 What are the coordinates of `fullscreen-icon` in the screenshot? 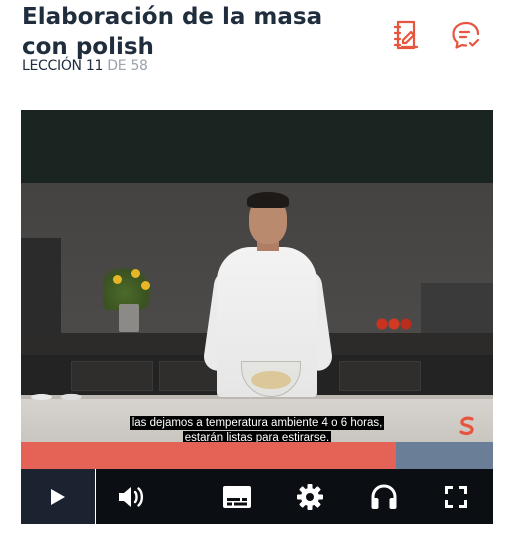 It's located at (456, 496).